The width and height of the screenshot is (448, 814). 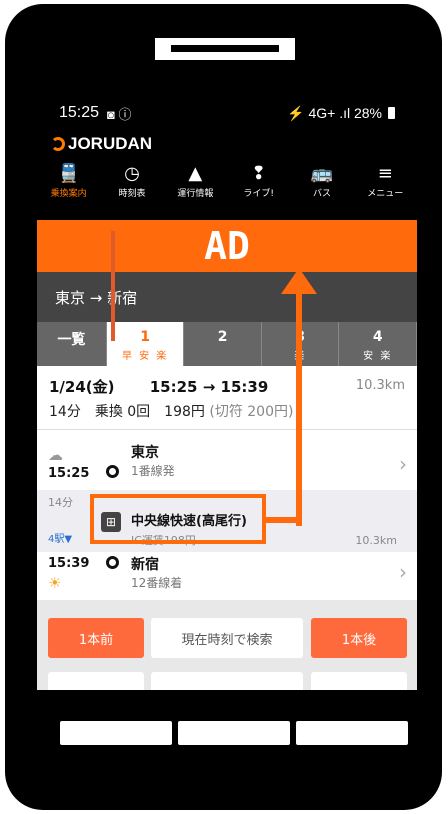 What do you see at coordinates (282, 520) in the screenshot?
I see `annotation-arrow-connector` at bounding box center [282, 520].